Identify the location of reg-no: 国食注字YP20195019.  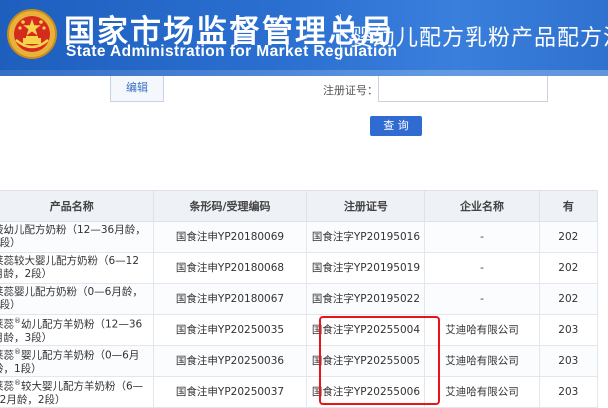
(366, 268).